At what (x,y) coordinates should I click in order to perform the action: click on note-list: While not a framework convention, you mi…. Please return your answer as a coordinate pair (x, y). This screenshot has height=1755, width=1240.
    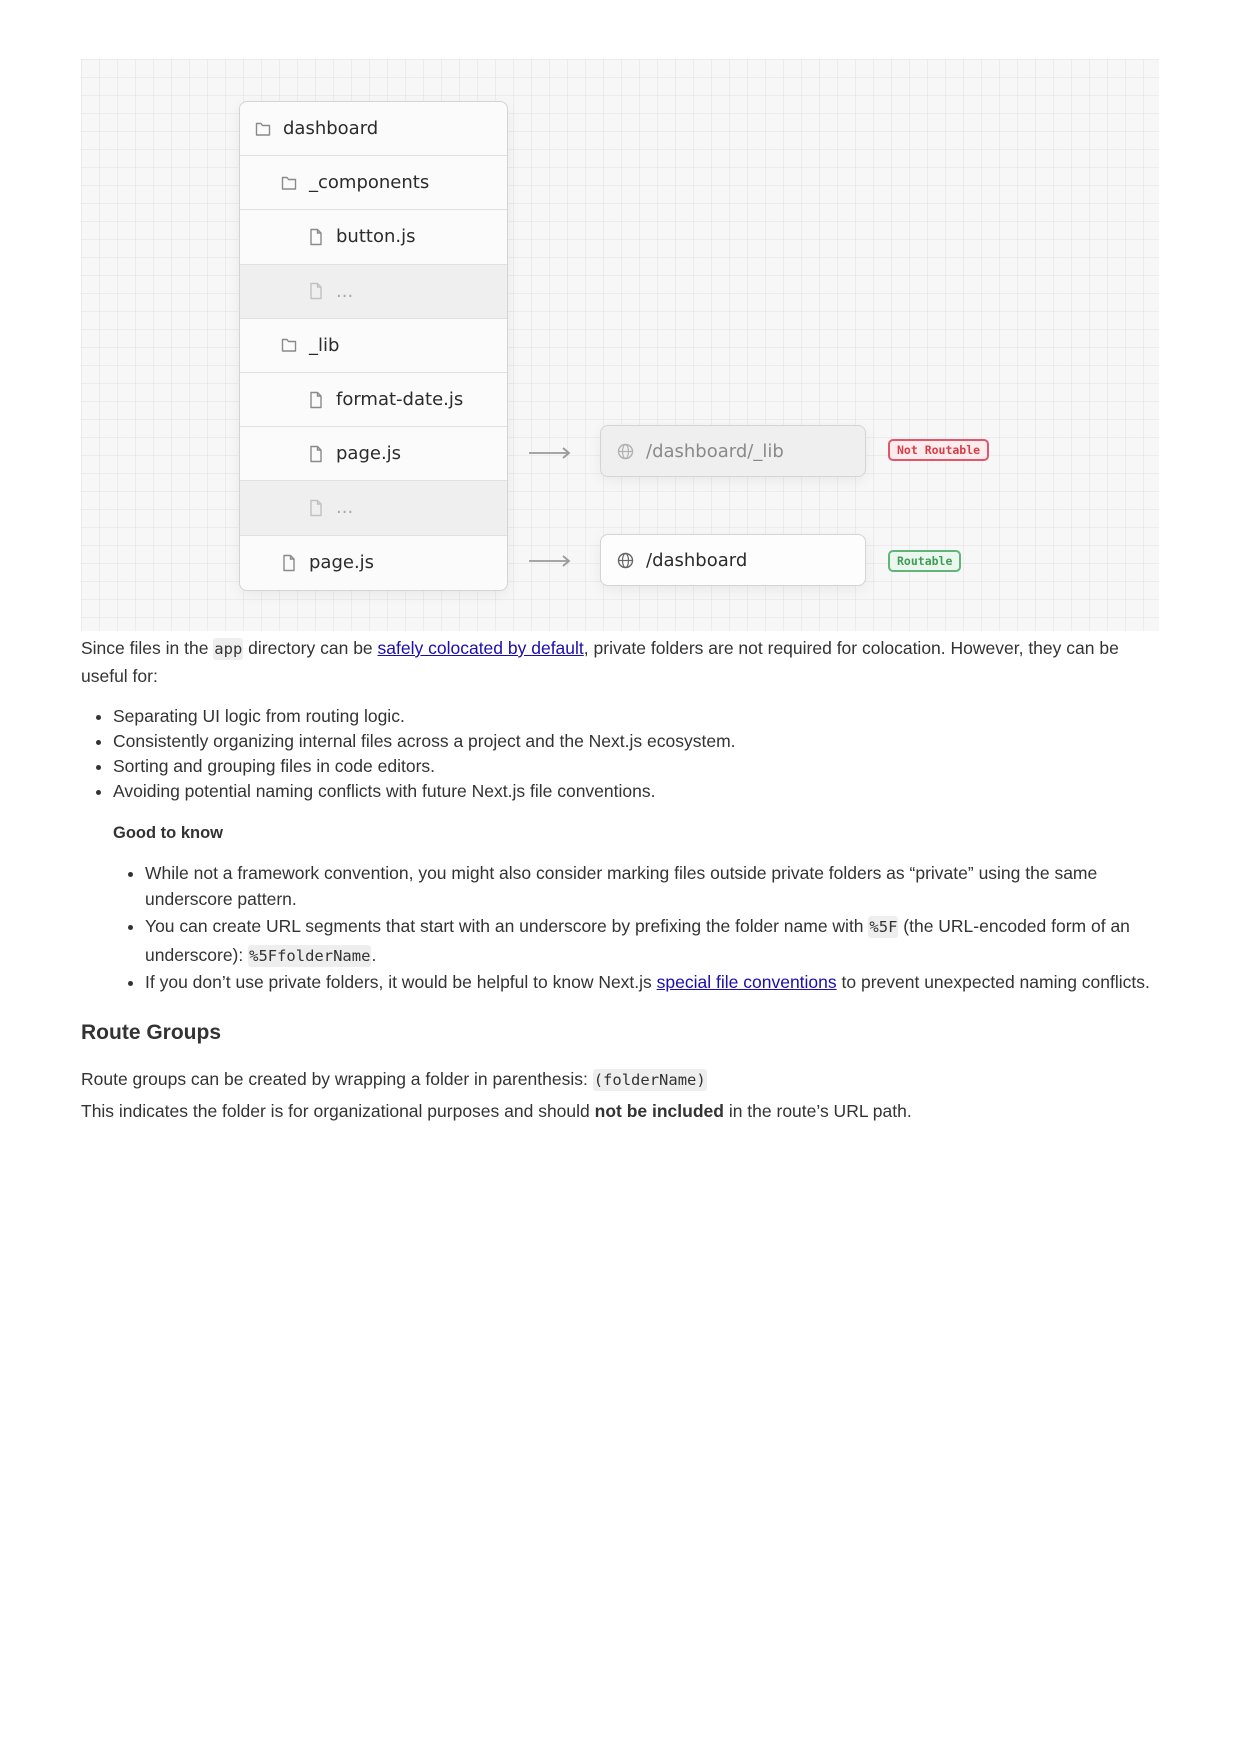
    Looking at the image, I should click on (636, 928).